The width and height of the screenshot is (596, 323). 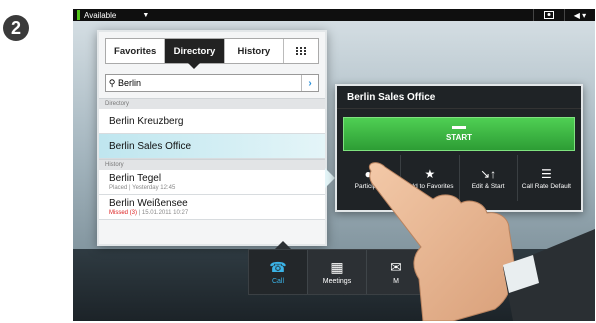 What do you see at coordinates (459, 97) in the screenshot?
I see `contact-title: Berlin Sales Office` at bounding box center [459, 97].